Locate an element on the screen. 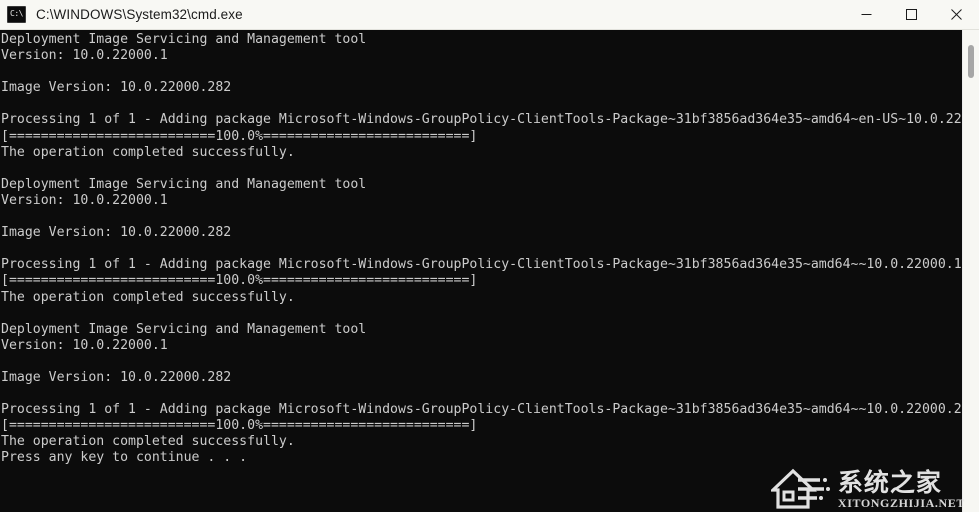 Image resolution: width=979 pixels, height=512 pixels. scrollbar-thumb is located at coordinates (971, 61).